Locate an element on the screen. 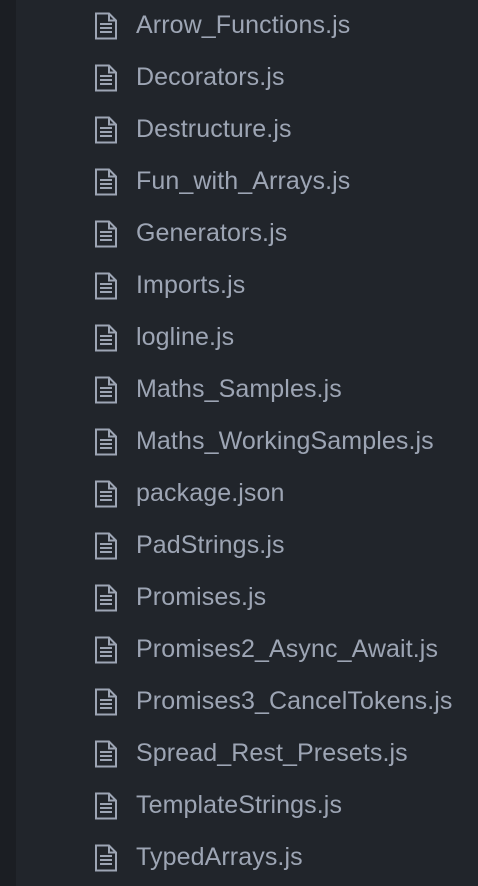  file-item: logline.js is located at coordinates (247, 338).